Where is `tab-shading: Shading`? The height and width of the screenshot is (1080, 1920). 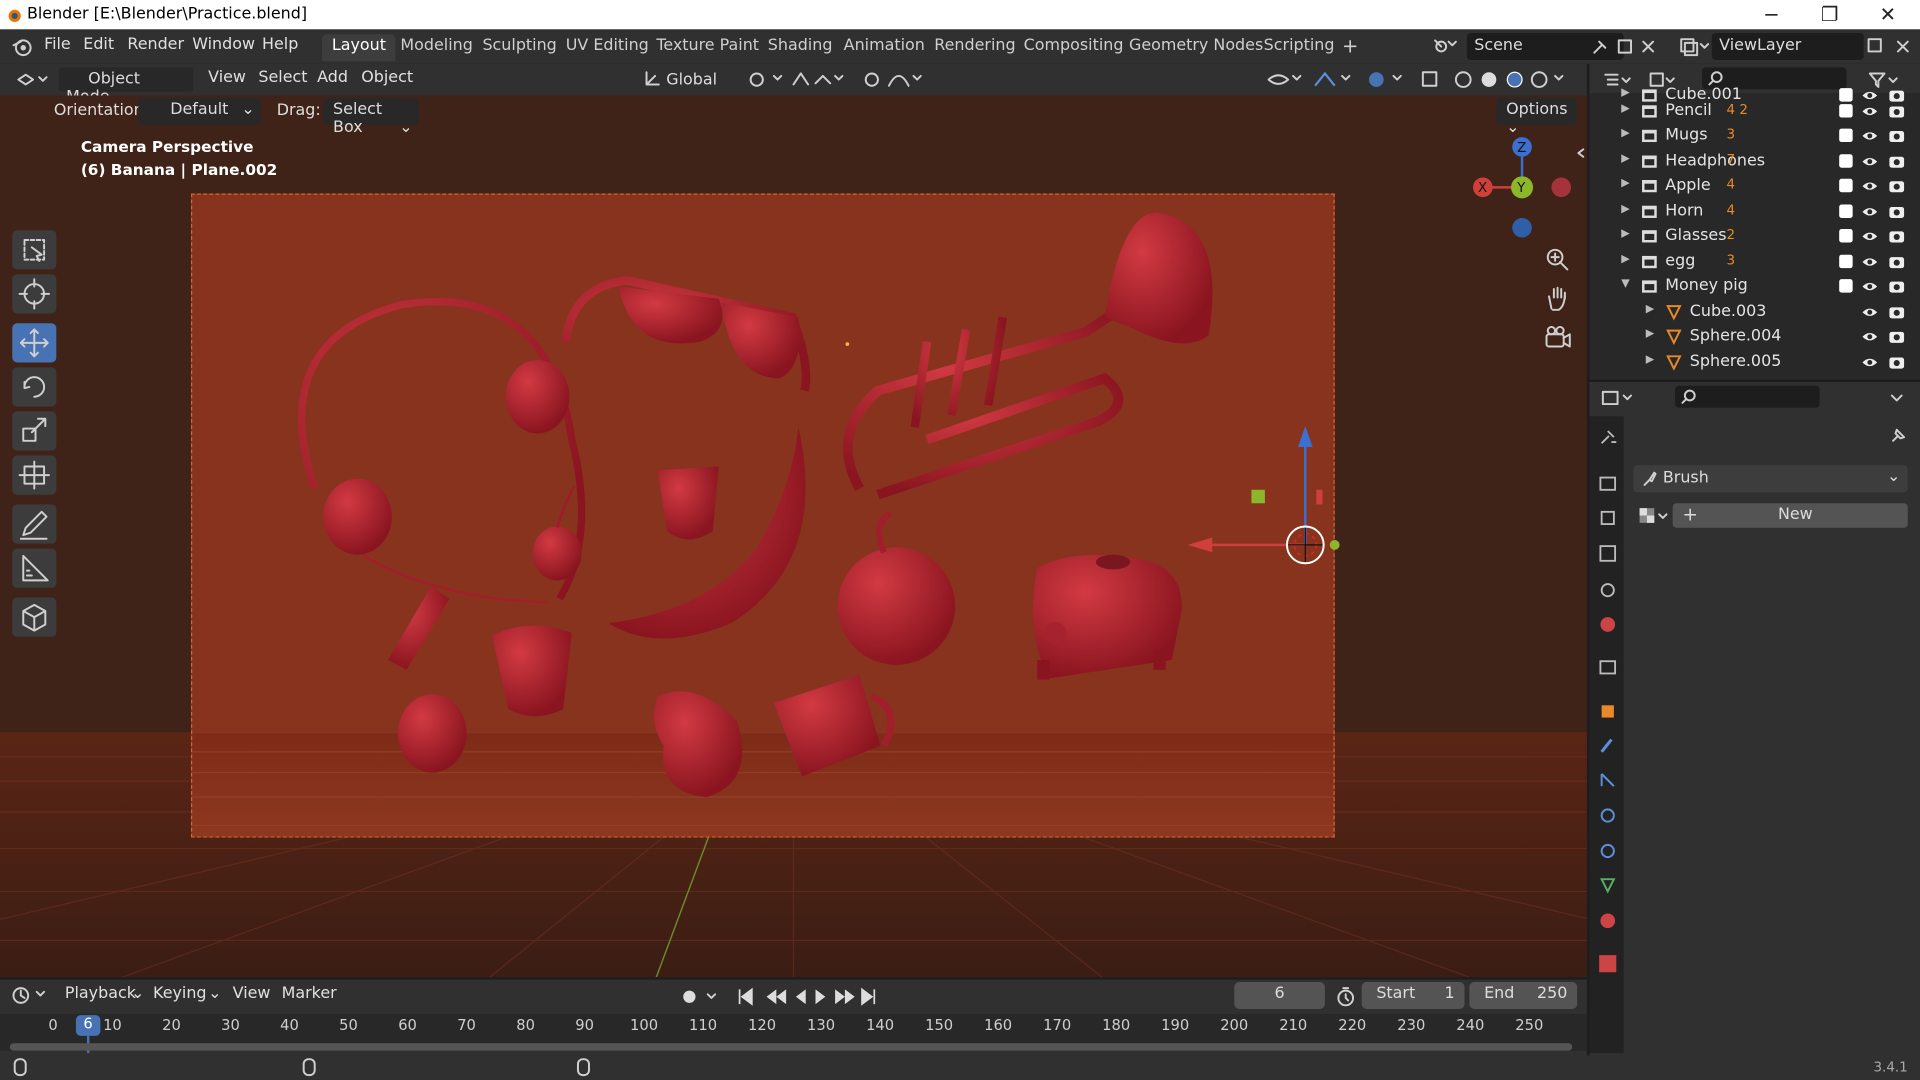
tab-shading: Shading is located at coordinates (800, 47).